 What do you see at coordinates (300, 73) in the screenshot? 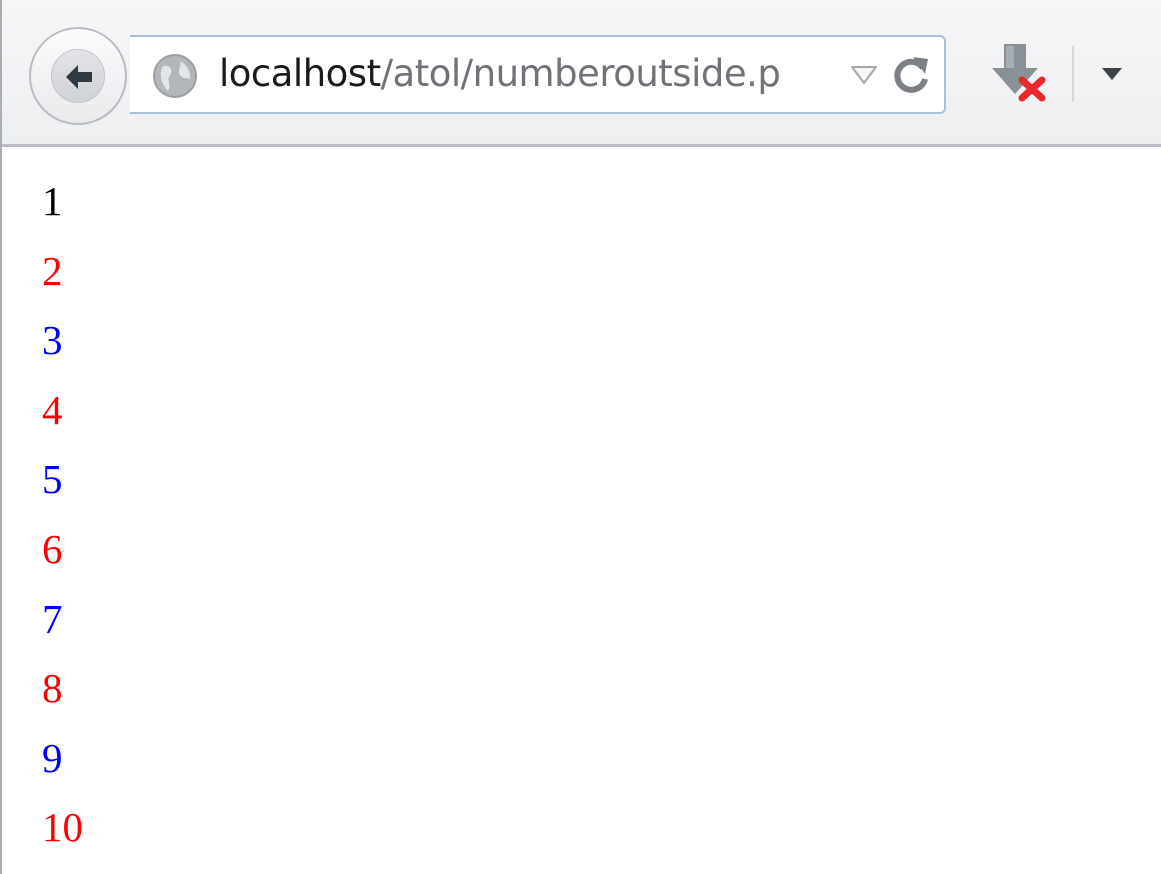
I see `url-host: localhost` at bounding box center [300, 73].